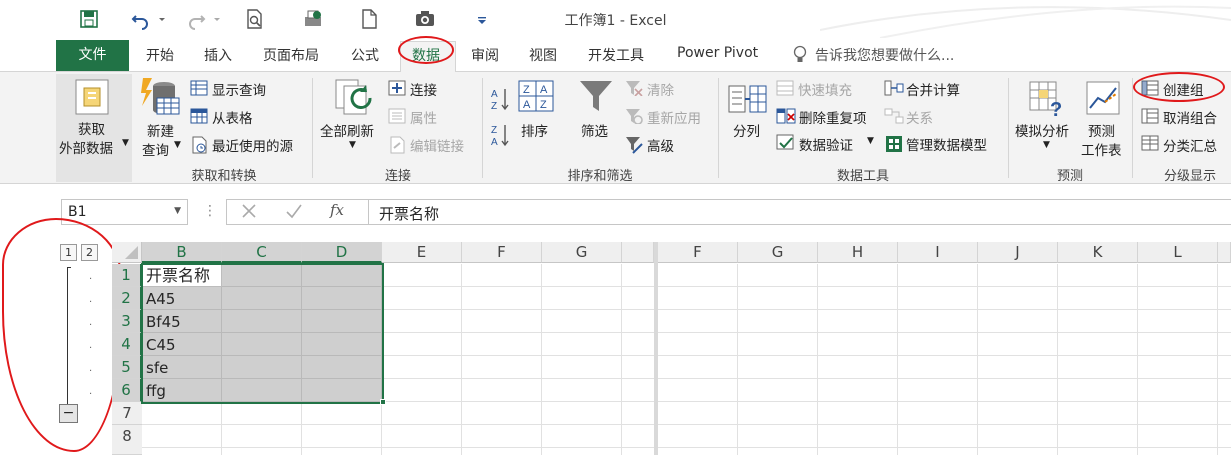  Describe the element at coordinates (157, 368) in the screenshot. I see `cell-b5: sfe` at that location.